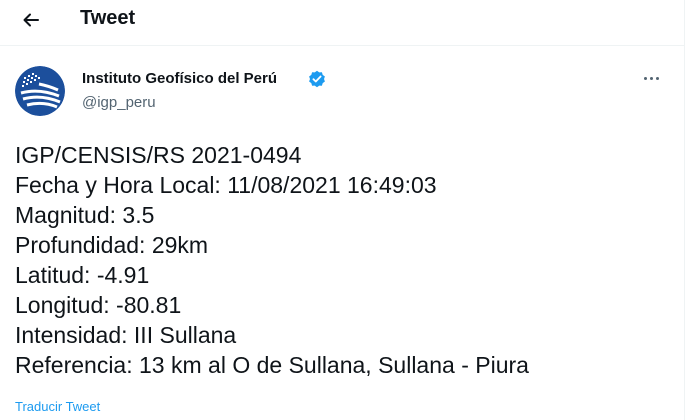 Image resolution: width=687 pixels, height=420 pixels. Describe the element at coordinates (651, 78) in the screenshot. I see `more-options-button` at that location.